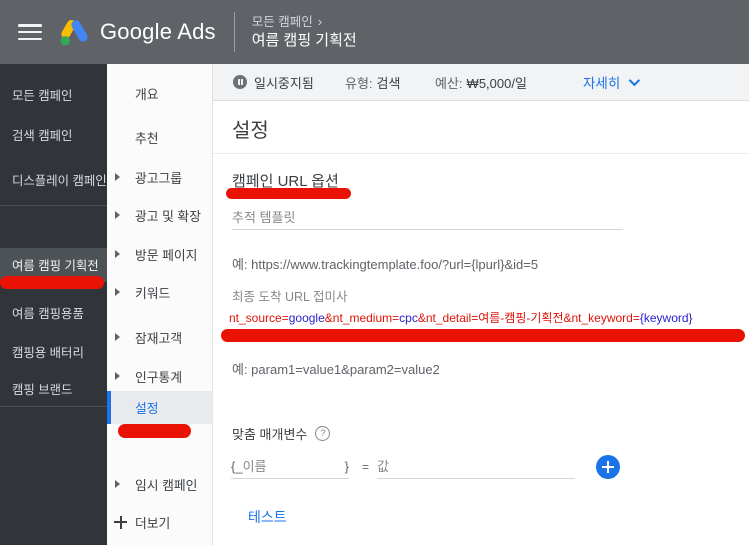 This screenshot has height=545, width=749. I want to click on final-url-suffix-label: 최종 도착 URL 접미사, so click(290, 297).